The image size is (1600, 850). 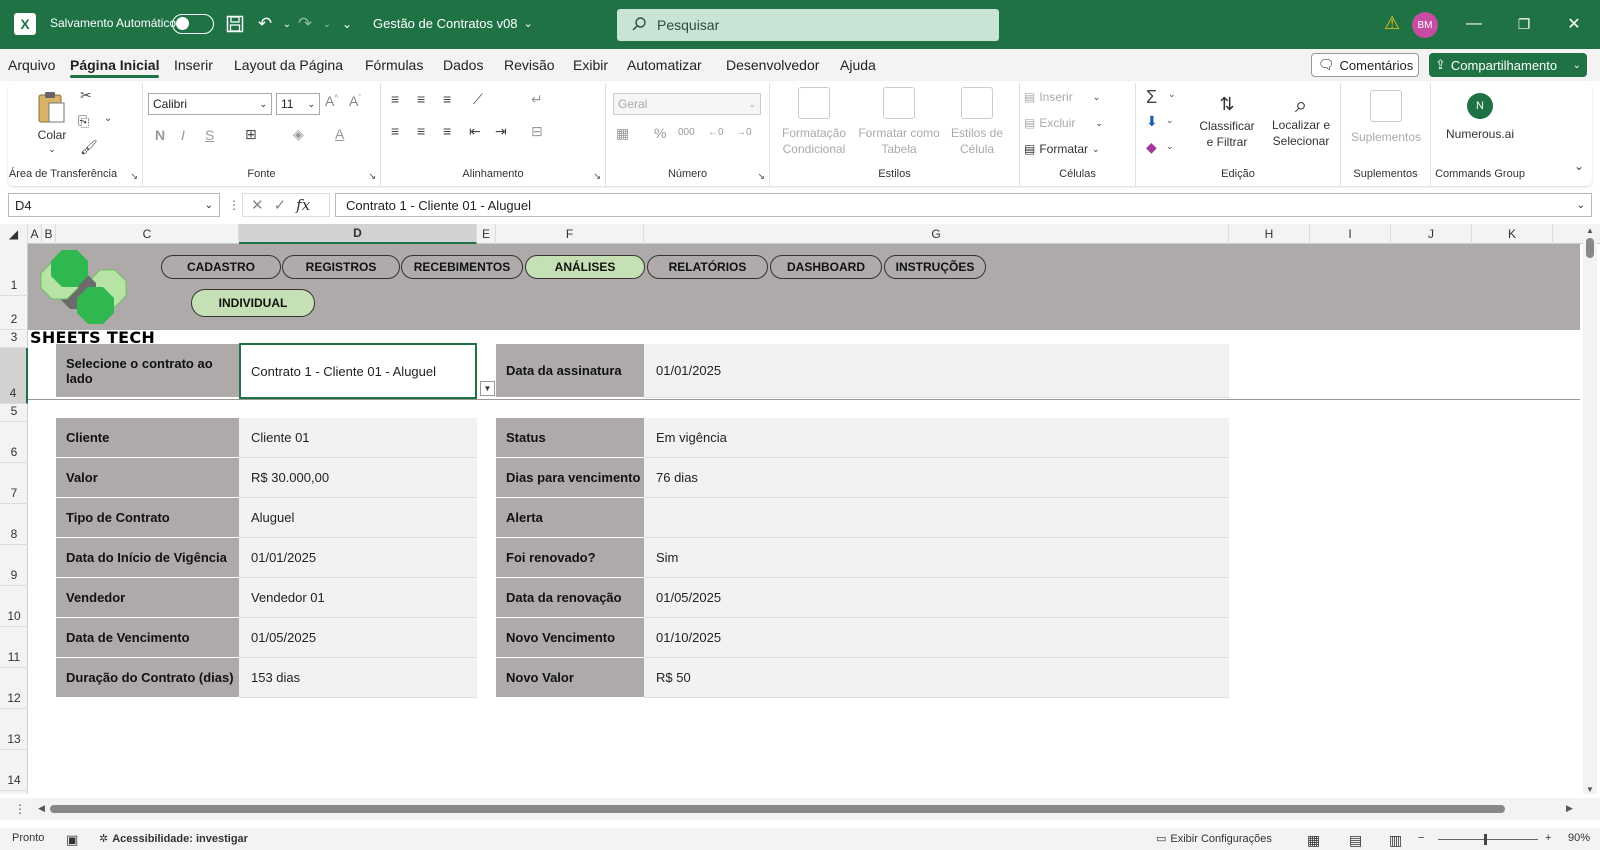 I want to click on enter-icon: ✓, so click(x=280, y=205).